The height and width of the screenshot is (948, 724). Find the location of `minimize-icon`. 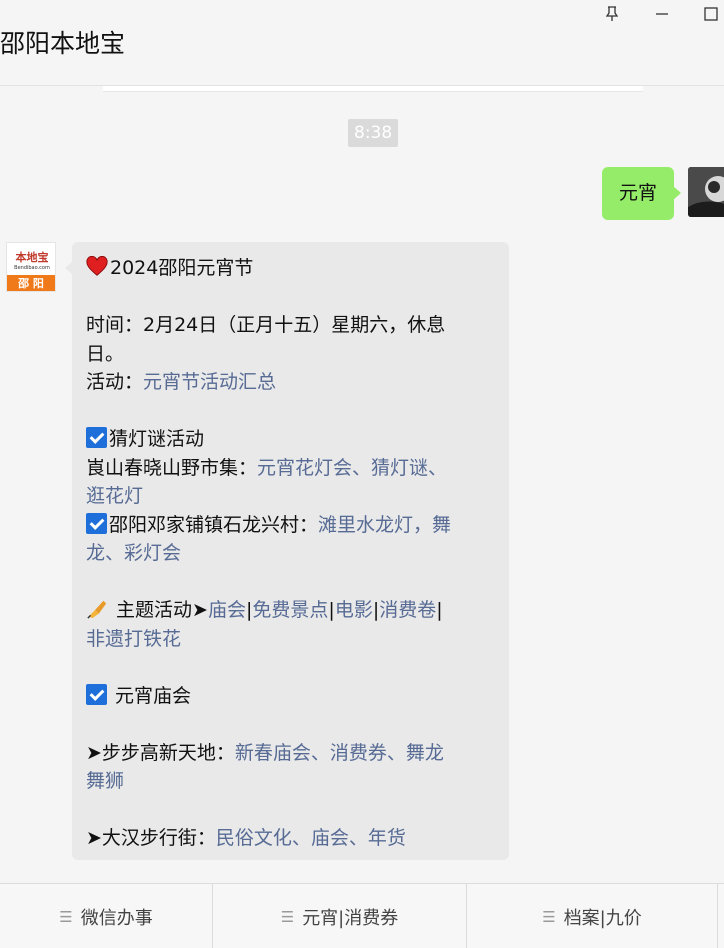

minimize-icon is located at coordinates (662, 14).